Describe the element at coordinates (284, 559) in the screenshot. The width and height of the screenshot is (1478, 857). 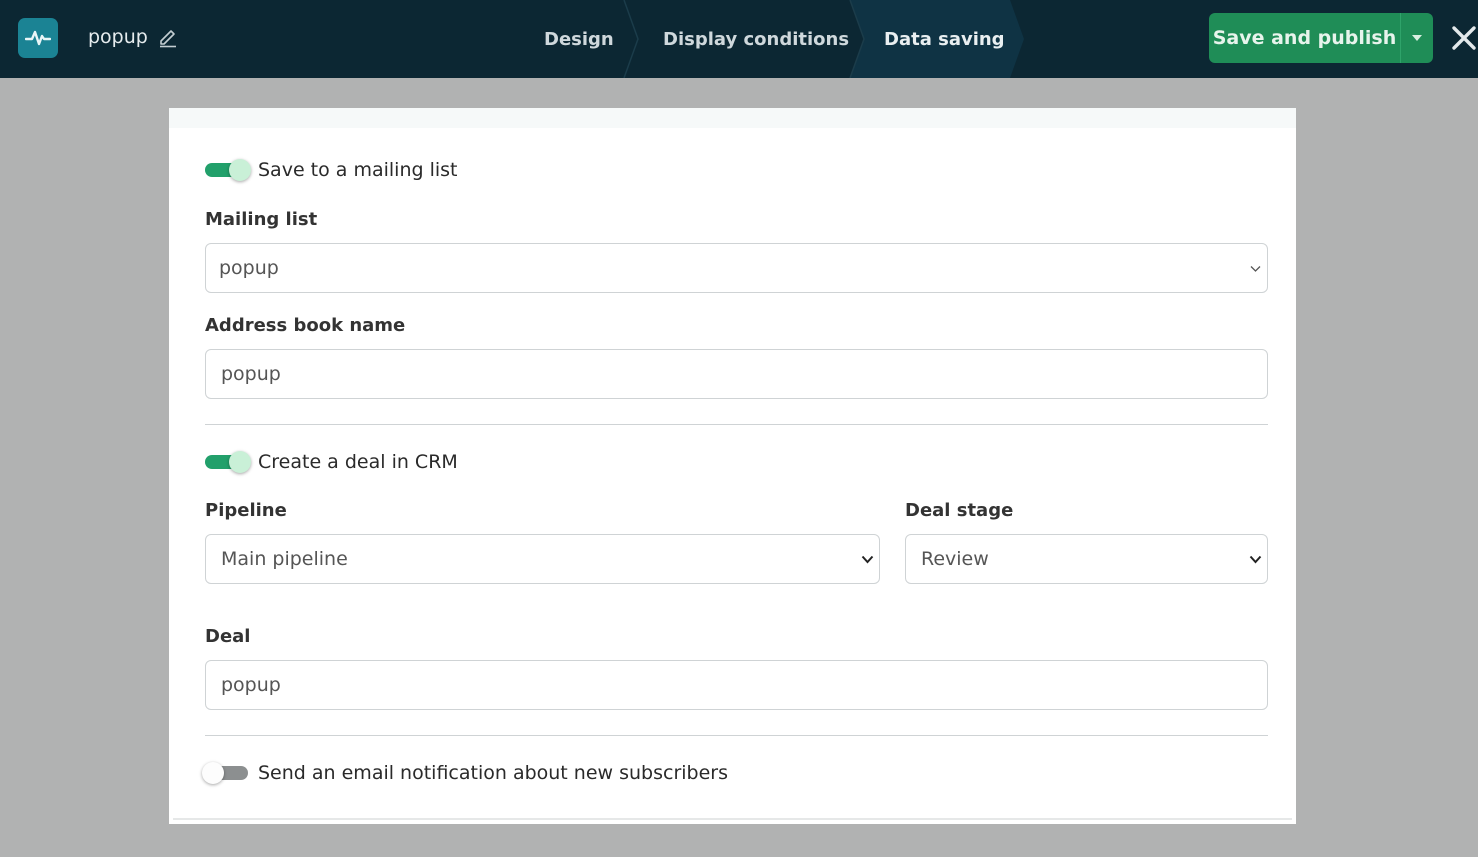
I see `pipeline-value: Main pipeline` at that location.